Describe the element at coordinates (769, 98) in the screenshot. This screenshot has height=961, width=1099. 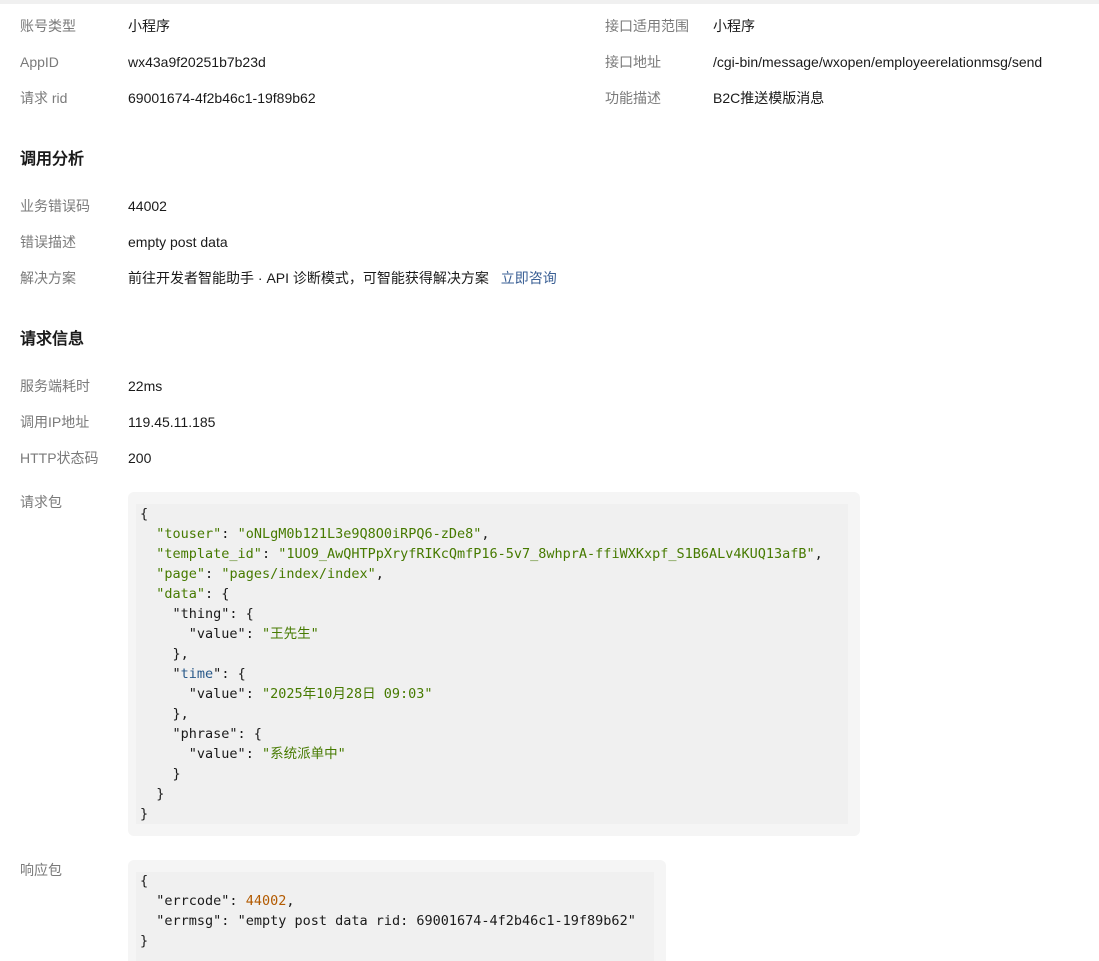
I see `description-value: B2C推送模版消息` at that location.